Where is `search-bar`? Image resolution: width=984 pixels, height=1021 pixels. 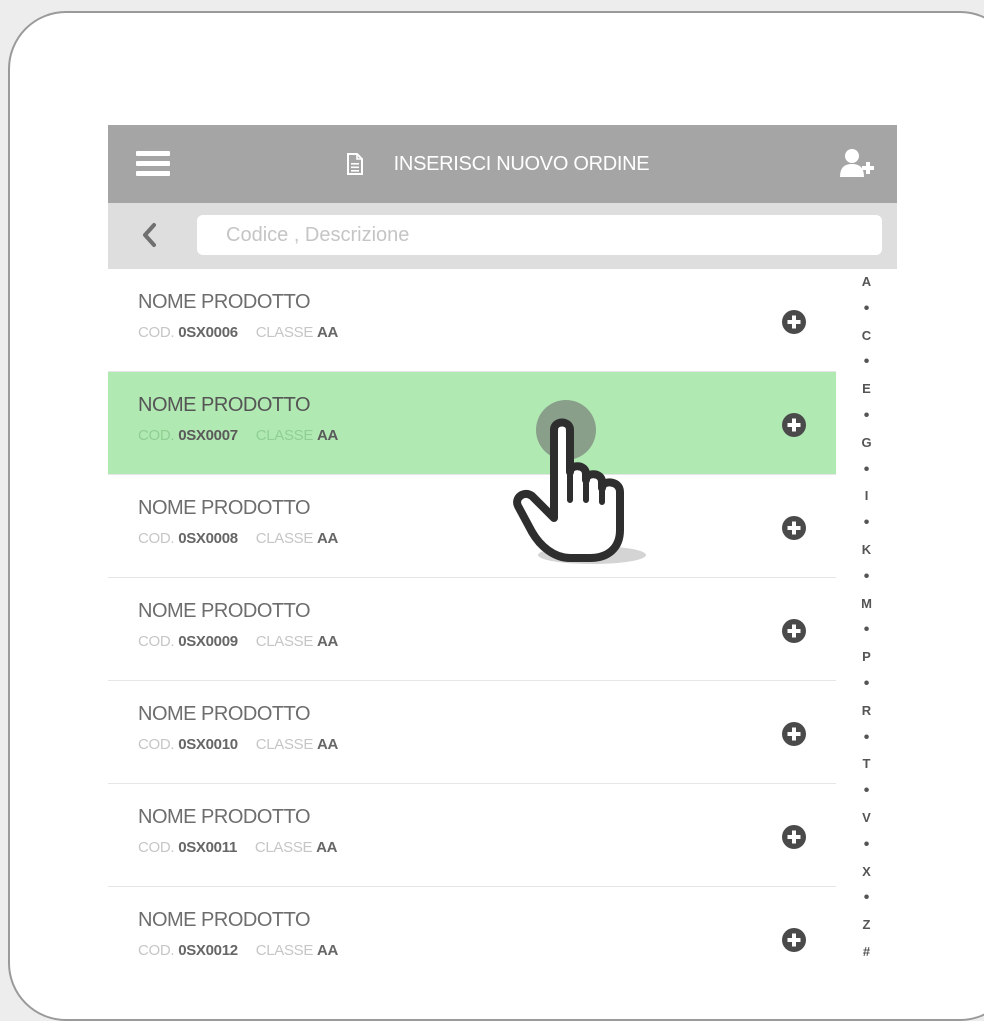 search-bar is located at coordinates (502, 236).